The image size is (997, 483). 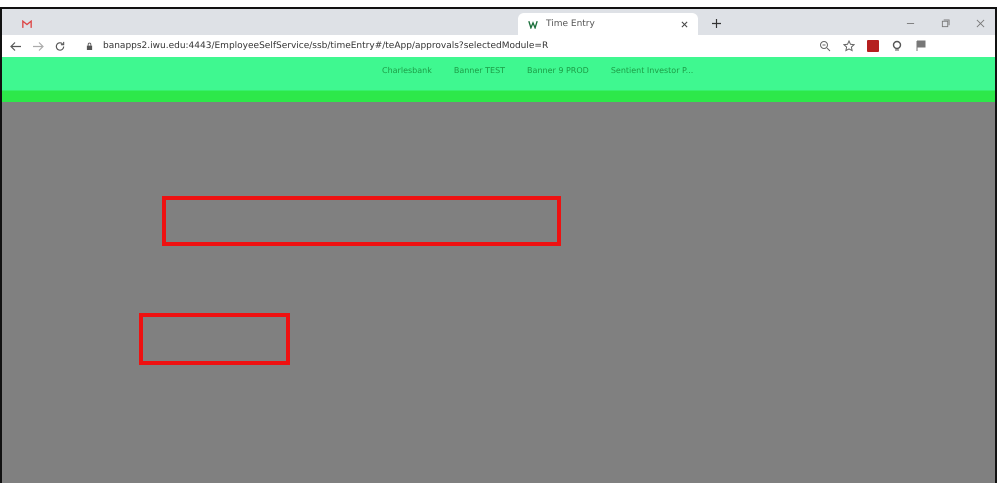 I want to click on reload-icon, so click(x=60, y=46).